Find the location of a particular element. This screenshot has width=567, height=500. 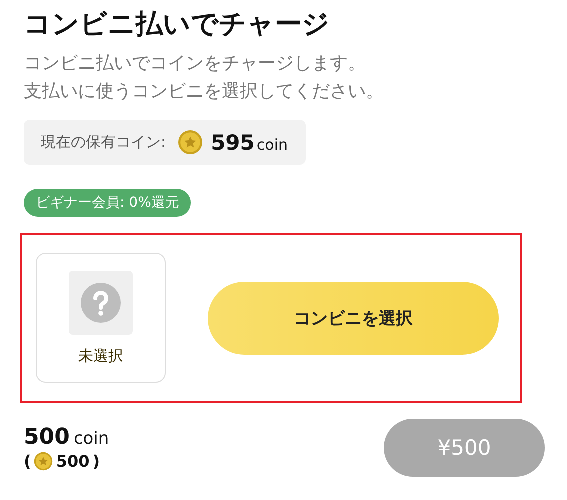

coin-amount: 500 is located at coordinates (73, 461).